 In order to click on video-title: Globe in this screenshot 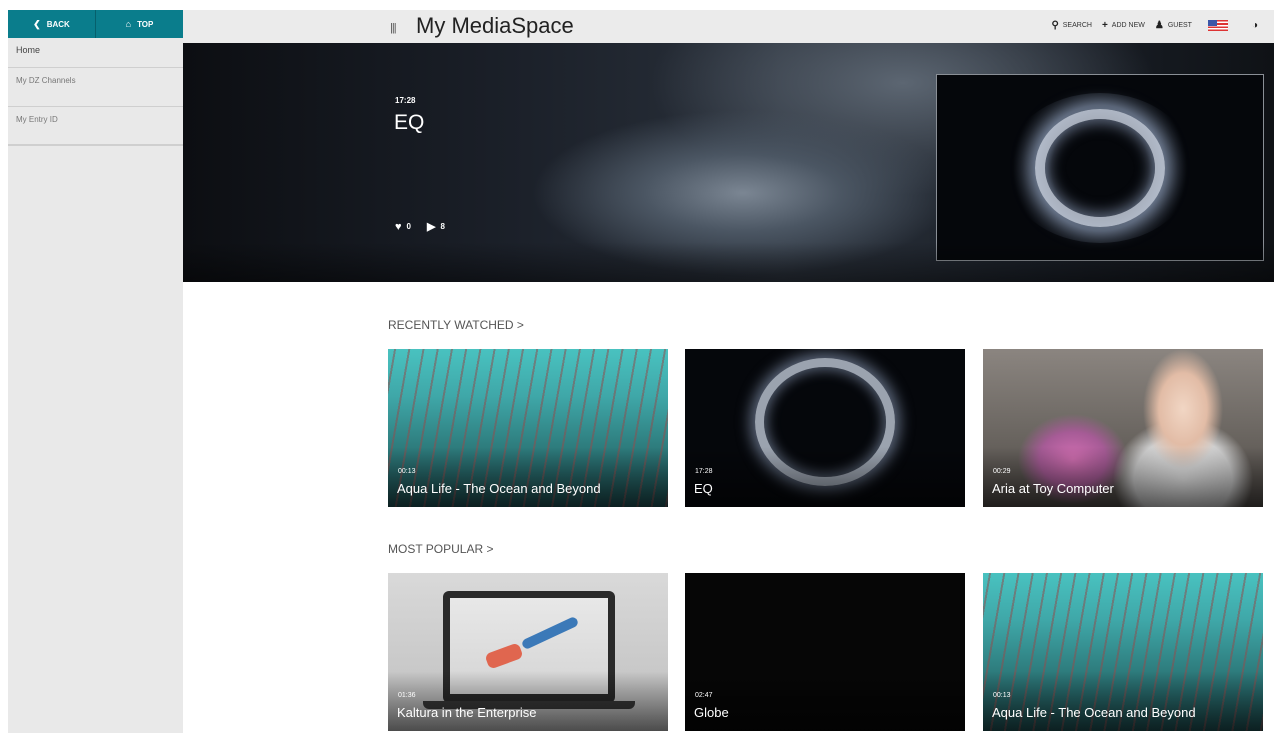, I will do `click(711, 712)`.